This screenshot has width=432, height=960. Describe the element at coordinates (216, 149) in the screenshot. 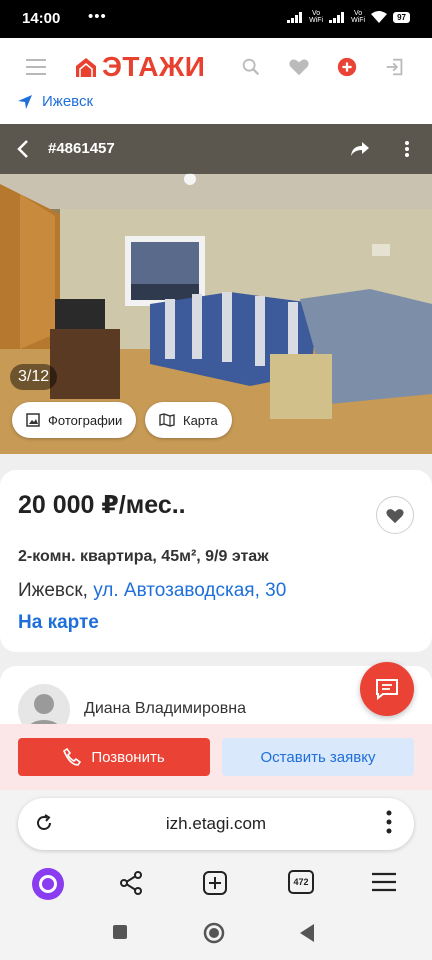

I see `photo-top-bar: #4861457` at that location.